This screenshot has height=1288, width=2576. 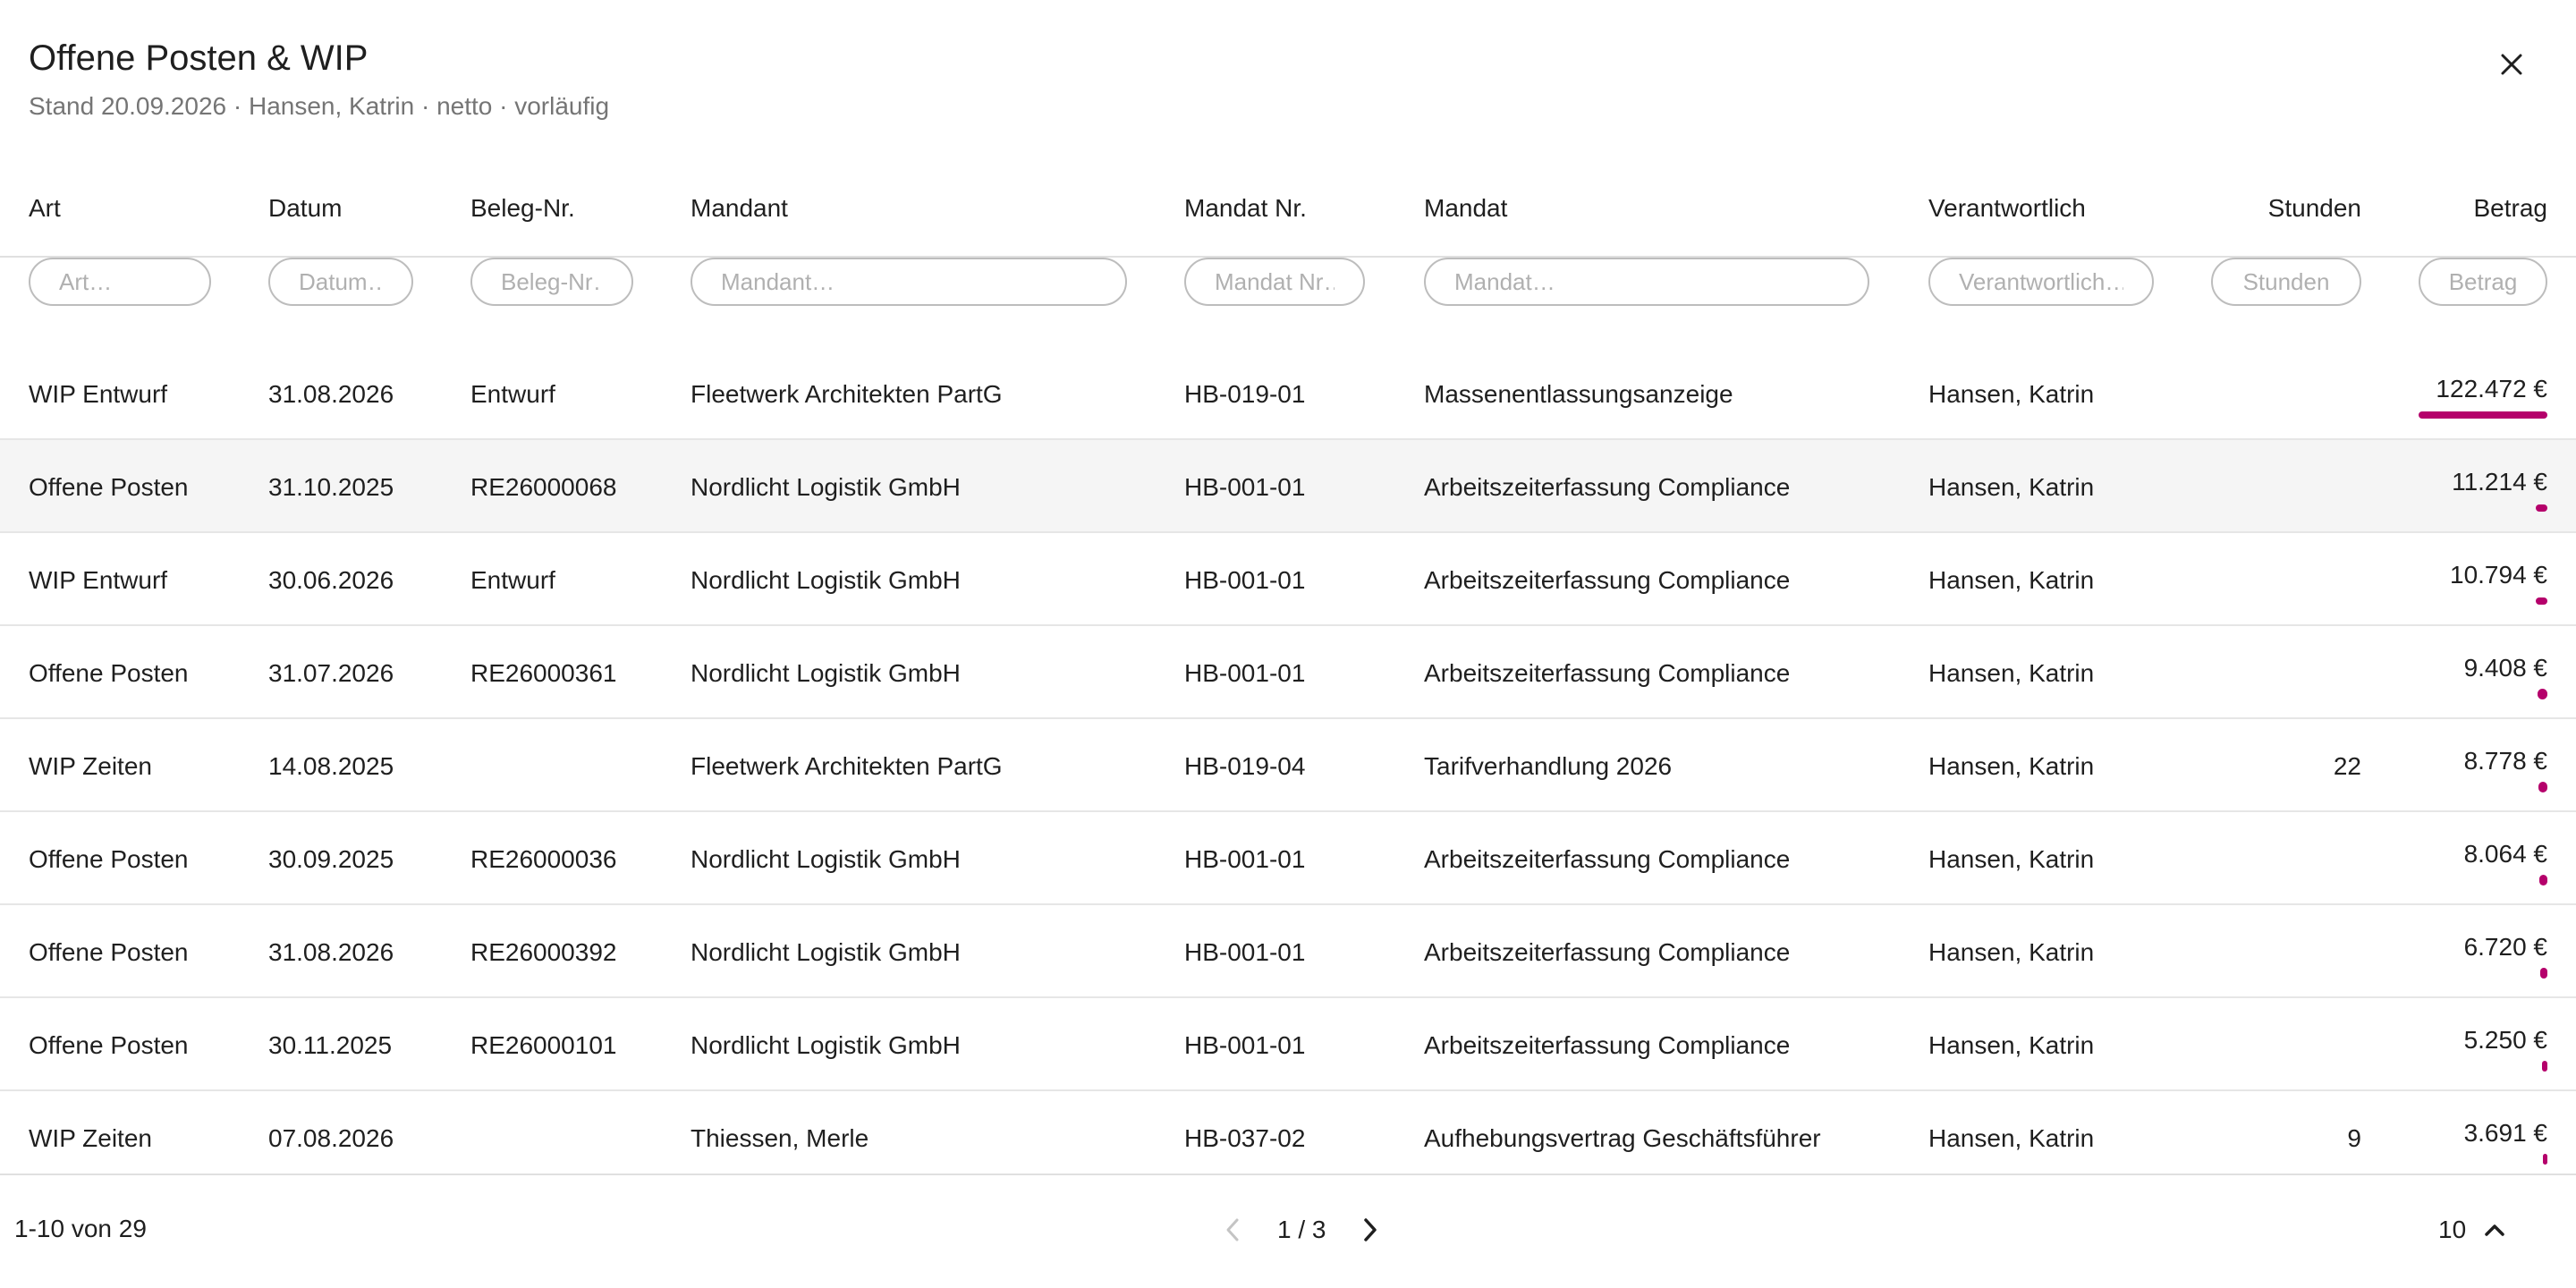 I want to click on column-header-mandat: Mandat, so click(x=1465, y=208).